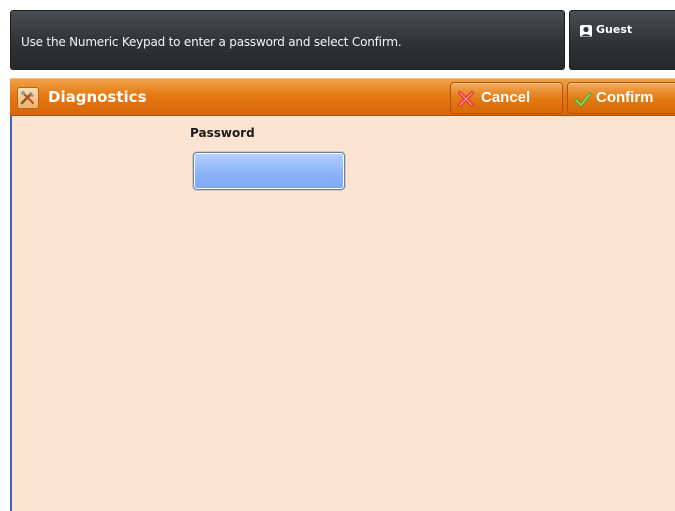  What do you see at coordinates (614, 29) in the screenshot?
I see `user-name: Guest` at bounding box center [614, 29].